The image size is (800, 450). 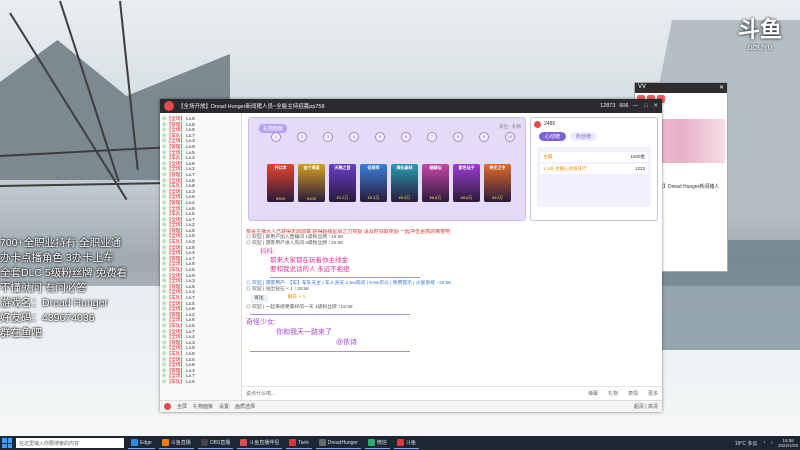 What do you see at coordinates (435, 167) in the screenshot?
I see `gift-card-label: 蝴蝶仙` at bounding box center [435, 167].